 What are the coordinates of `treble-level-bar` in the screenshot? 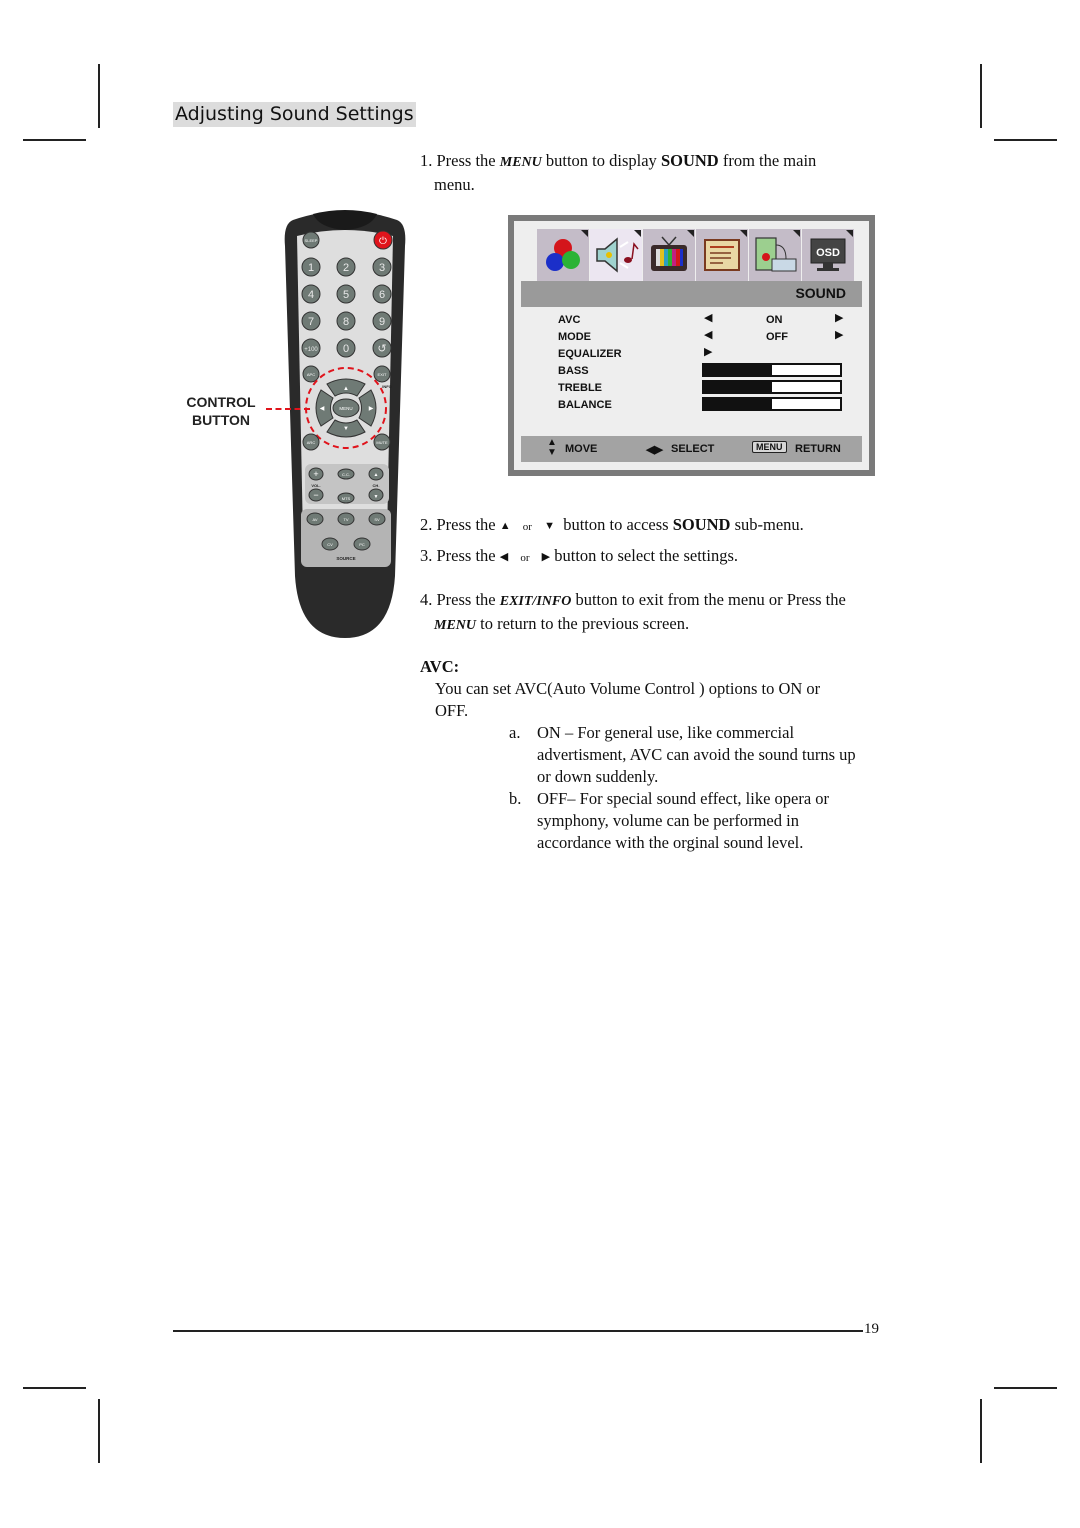 It's located at (772, 387).